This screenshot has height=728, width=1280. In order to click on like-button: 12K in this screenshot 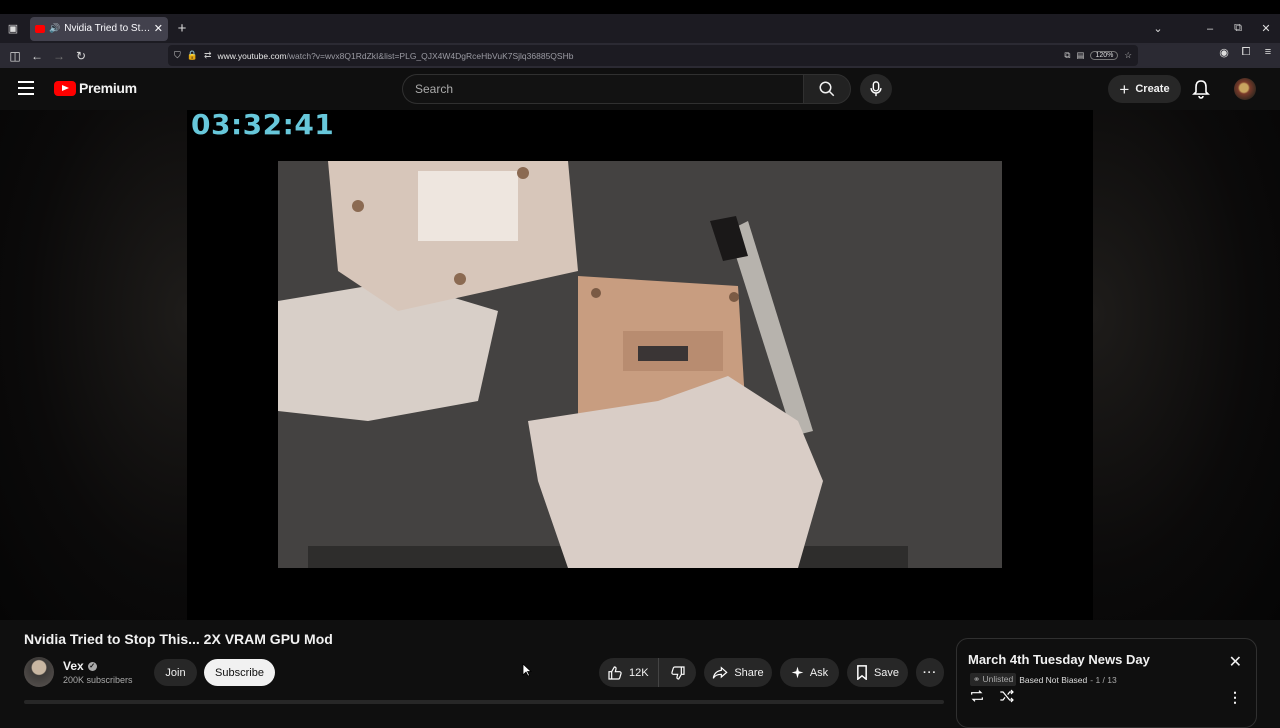, I will do `click(629, 672)`.